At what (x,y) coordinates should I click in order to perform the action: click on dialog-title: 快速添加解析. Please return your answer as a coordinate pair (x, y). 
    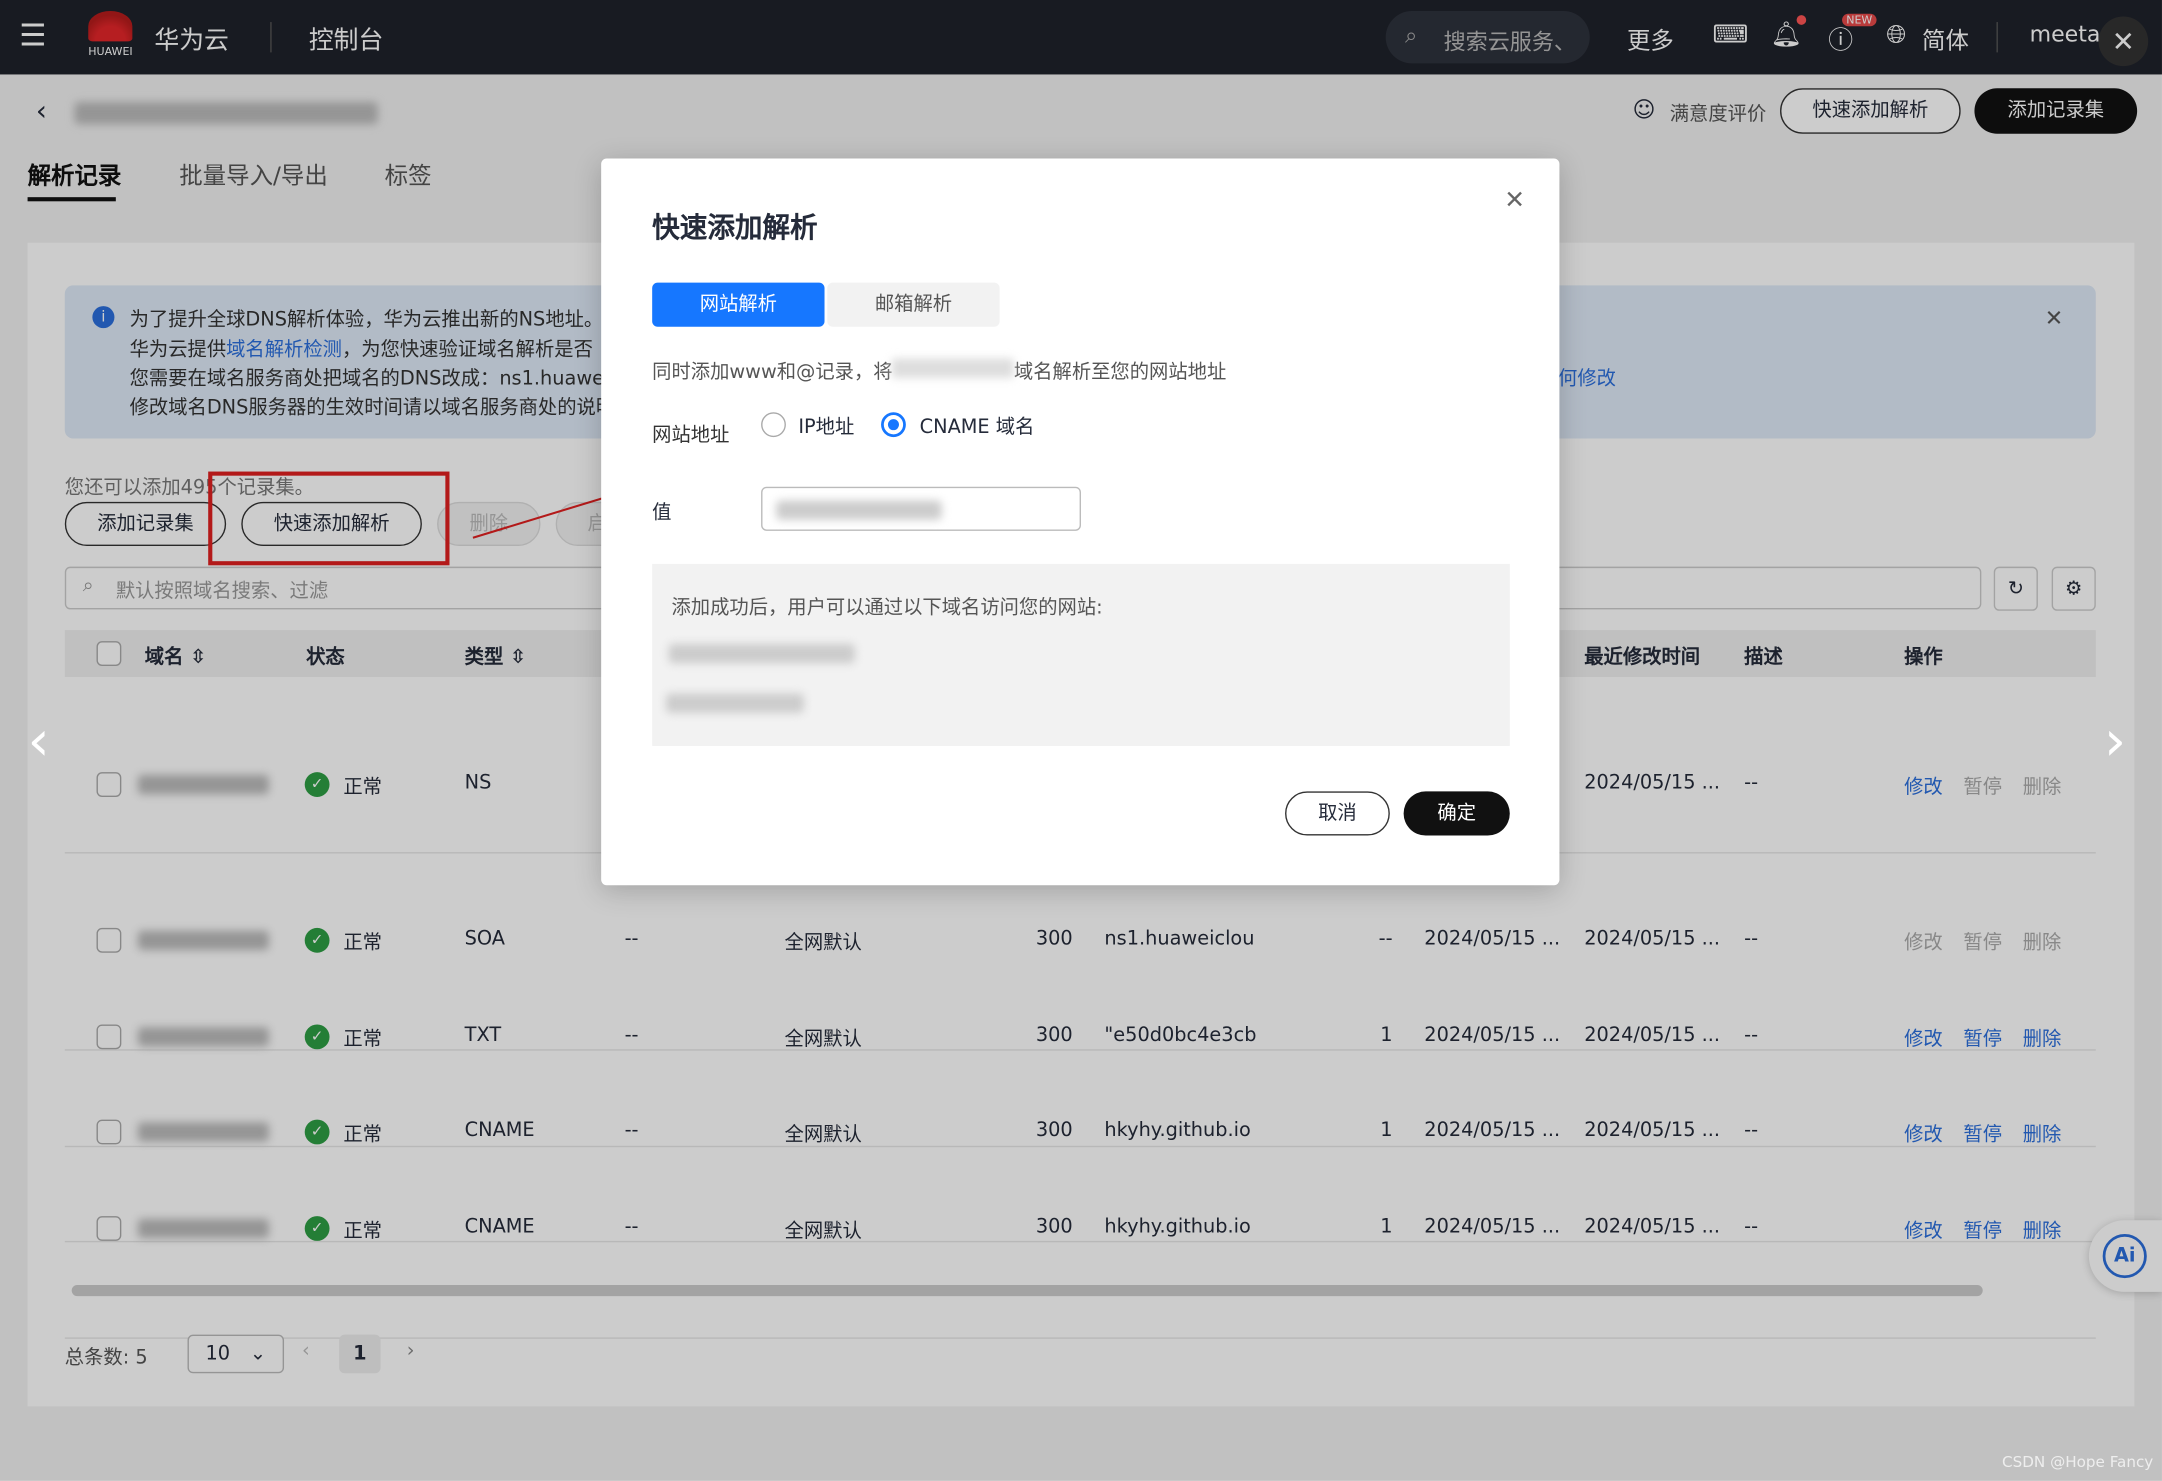
    Looking at the image, I should click on (735, 227).